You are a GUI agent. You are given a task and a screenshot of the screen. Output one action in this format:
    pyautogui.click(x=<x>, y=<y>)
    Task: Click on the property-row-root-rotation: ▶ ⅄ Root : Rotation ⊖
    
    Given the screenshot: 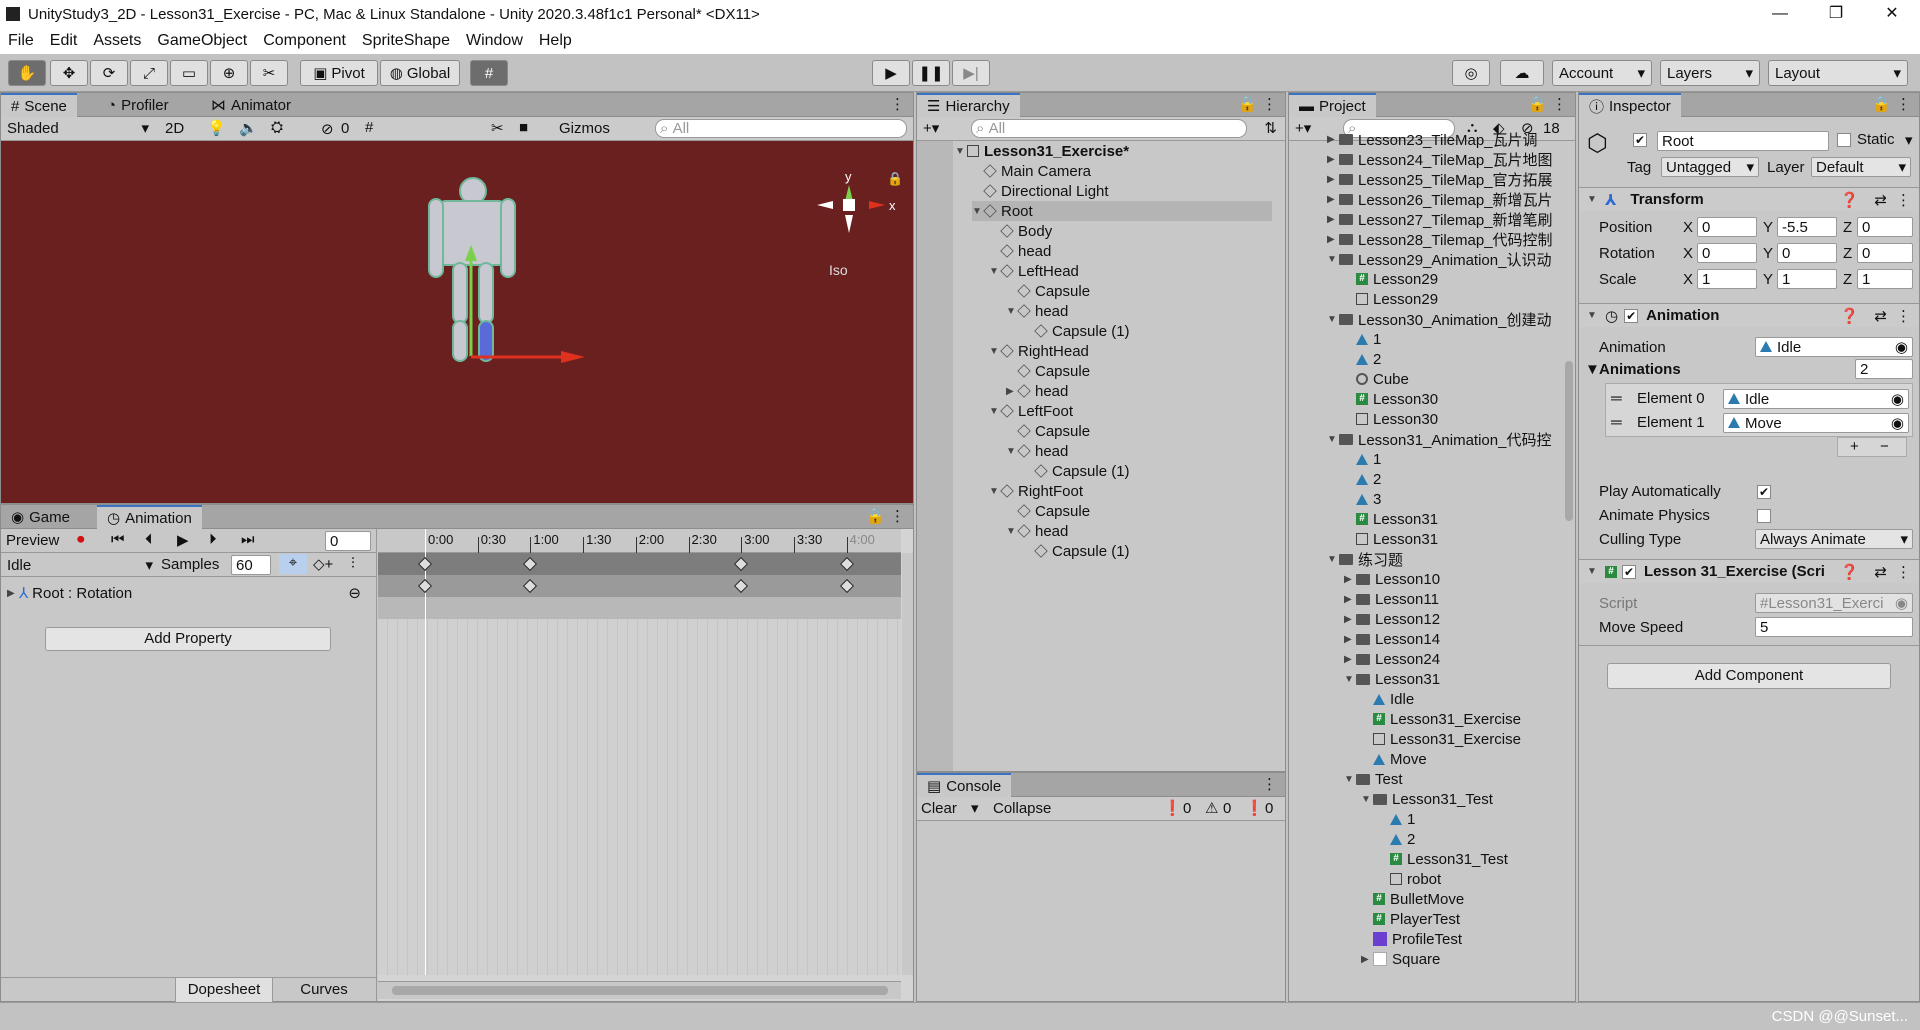 What is the action you would take?
    pyautogui.click(x=190, y=593)
    